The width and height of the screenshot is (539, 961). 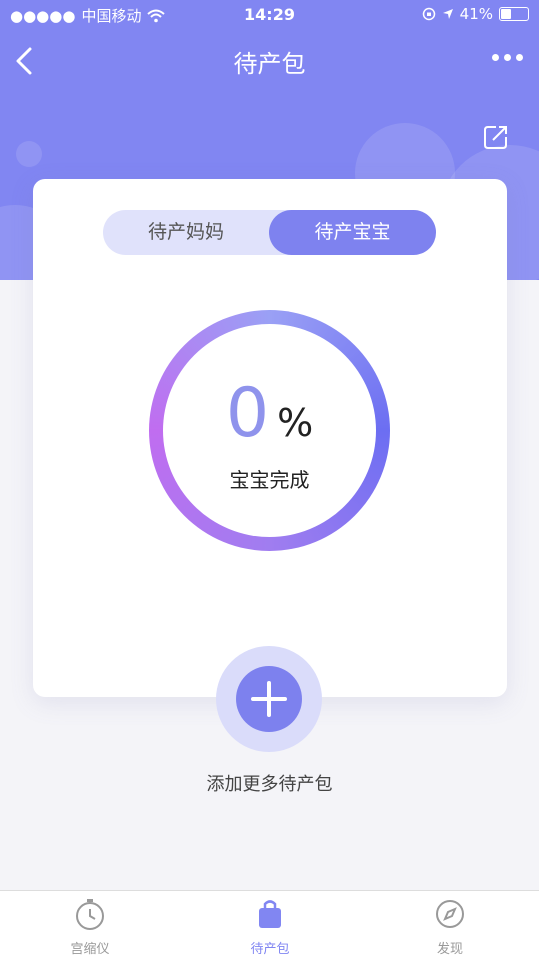 I want to click on status-bar: ●●●●● 中国移动 14:29 41%, so click(x=269, y=16).